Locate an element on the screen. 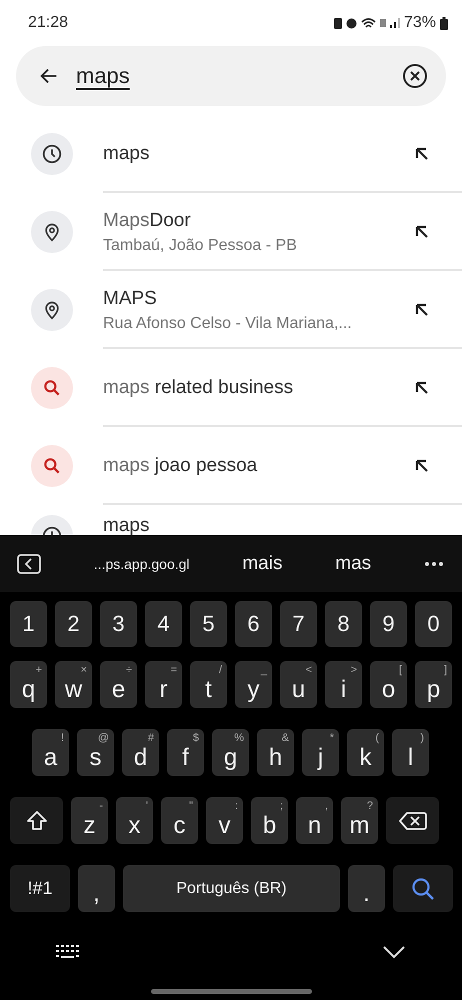 The image size is (462, 1000). keyboard-key: * j is located at coordinates (320, 752).